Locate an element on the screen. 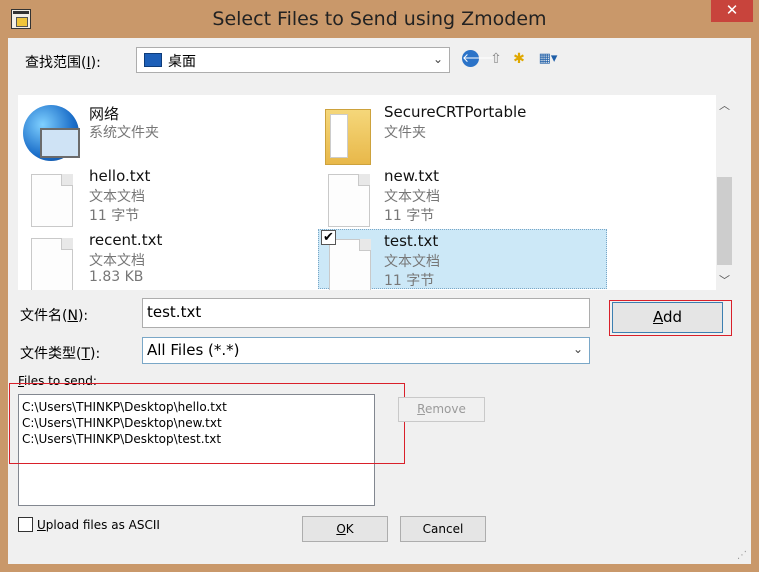  resize-grip-icon: ⋰ is located at coordinates (743, 556).